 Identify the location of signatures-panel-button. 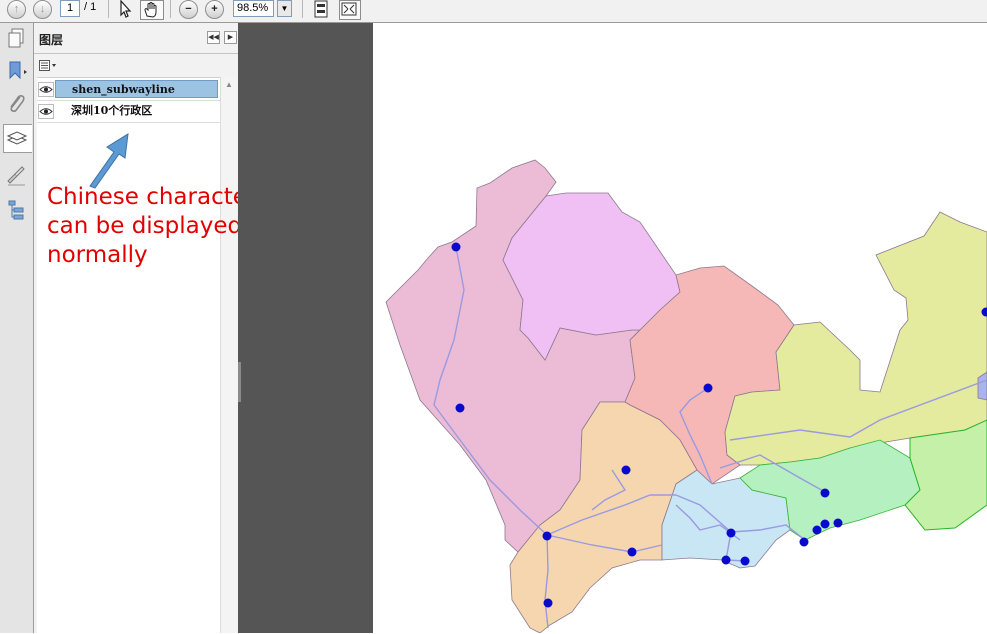
(16, 176).